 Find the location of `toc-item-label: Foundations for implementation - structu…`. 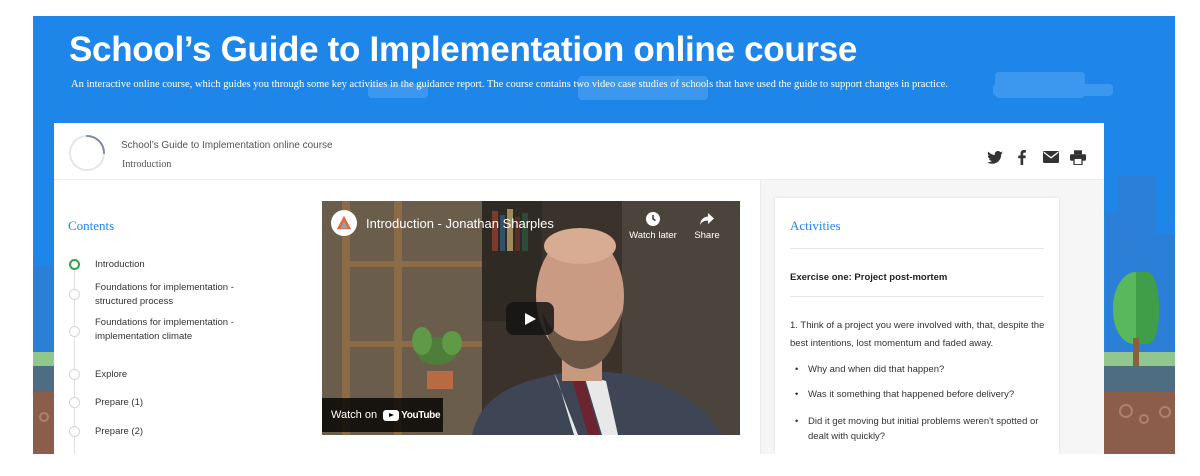

toc-item-label: Foundations for implementation - structu… is located at coordinates (164, 294).